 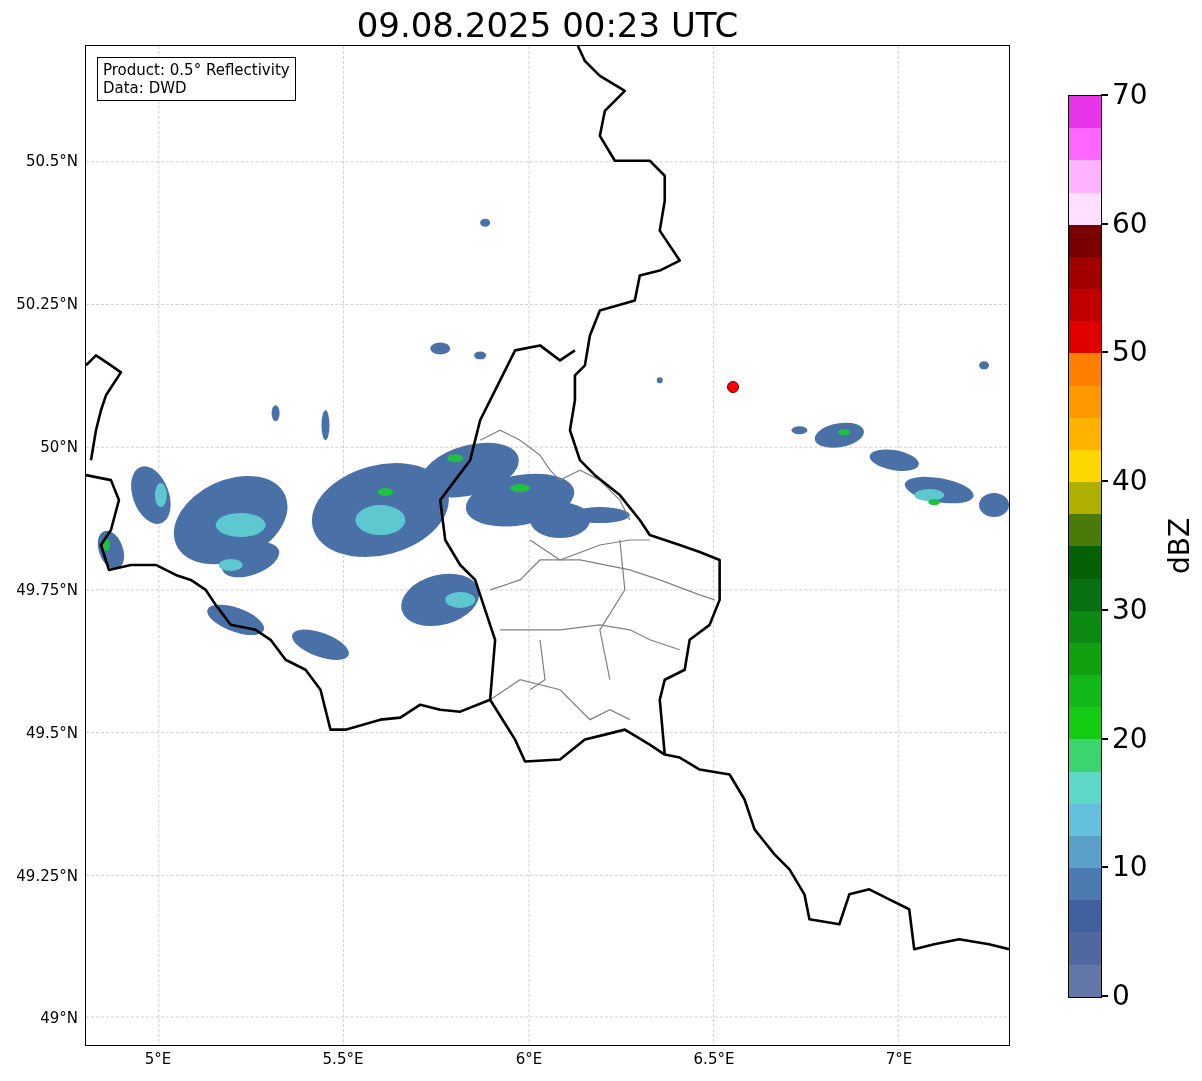 What do you see at coordinates (51, 733) in the screenshot?
I see `axis-tick-label: 49.5°N` at bounding box center [51, 733].